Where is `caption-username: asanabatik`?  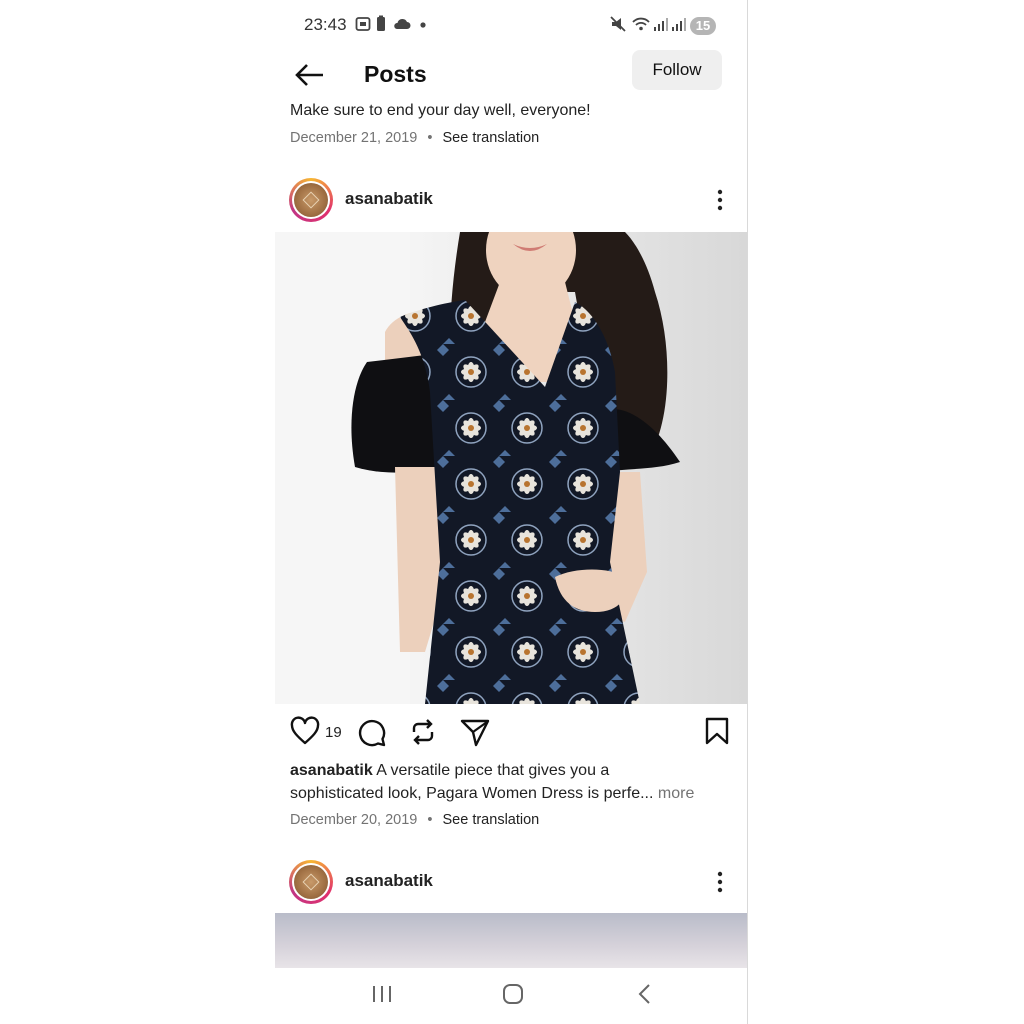 caption-username: asanabatik is located at coordinates (331, 770).